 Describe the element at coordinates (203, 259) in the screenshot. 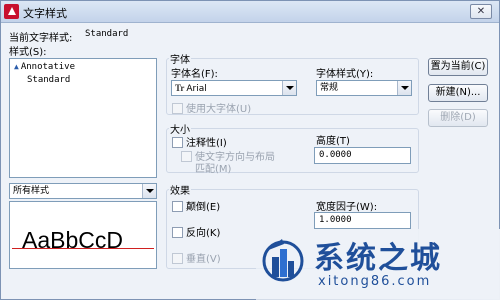

I see `vertical-label: 垂直(V)` at that location.